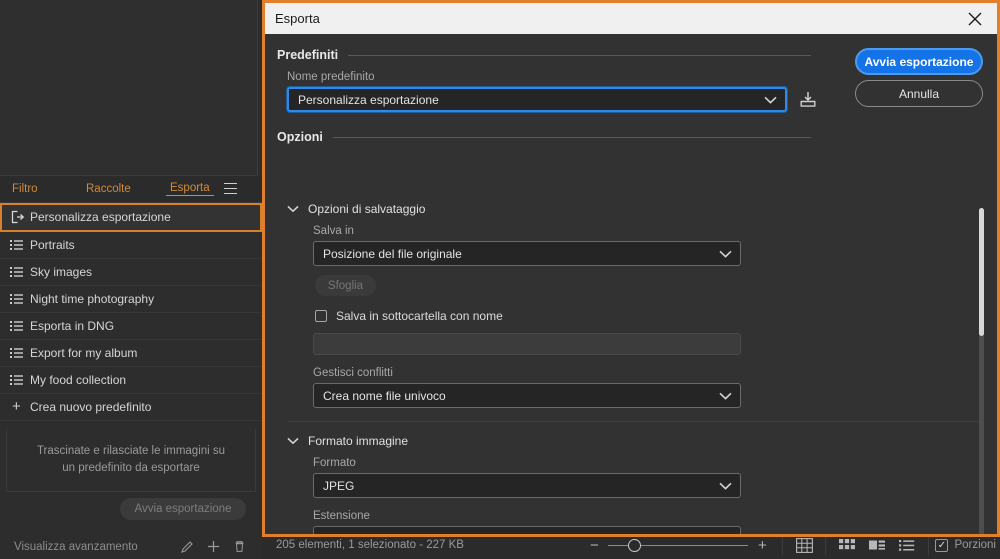  Describe the element at coordinates (131, 380) in the screenshot. I see `preset-item-my-food-collection: My food collection` at that location.